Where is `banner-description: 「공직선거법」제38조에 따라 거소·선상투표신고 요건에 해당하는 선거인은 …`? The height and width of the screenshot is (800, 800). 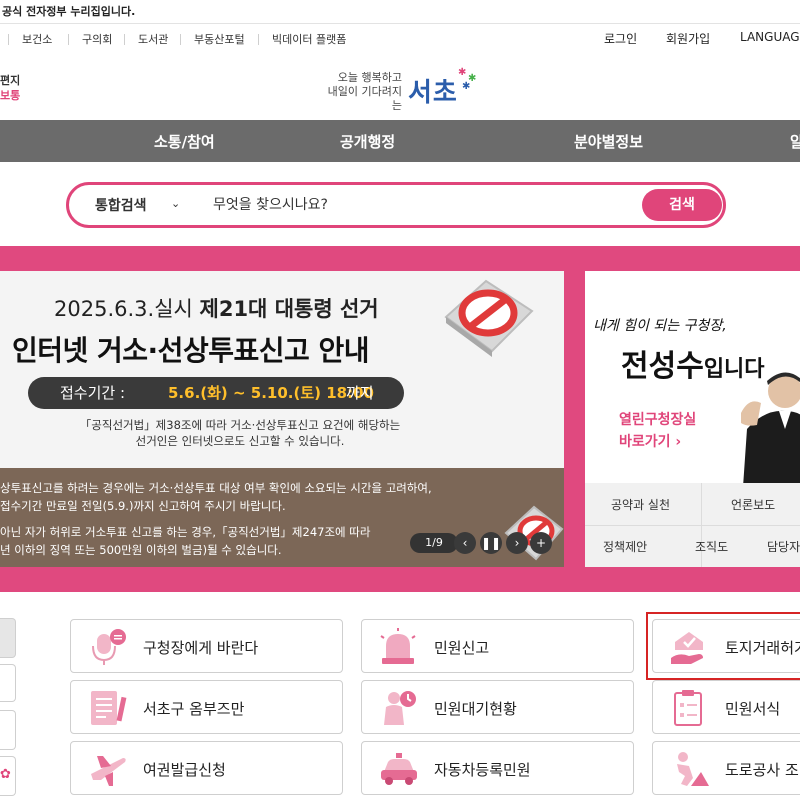
banner-description: 「공직선거법」제38조에 따라 거소·선상투표신고 요건에 해당하는 선거인은 … is located at coordinates (240, 433).